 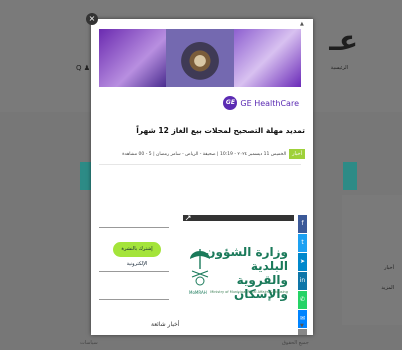 What do you see at coordinates (246, 259) in the screenshot?
I see `ad-arabic-line-1: وزارة الشؤون البلدية` at bounding box center [246, 259].